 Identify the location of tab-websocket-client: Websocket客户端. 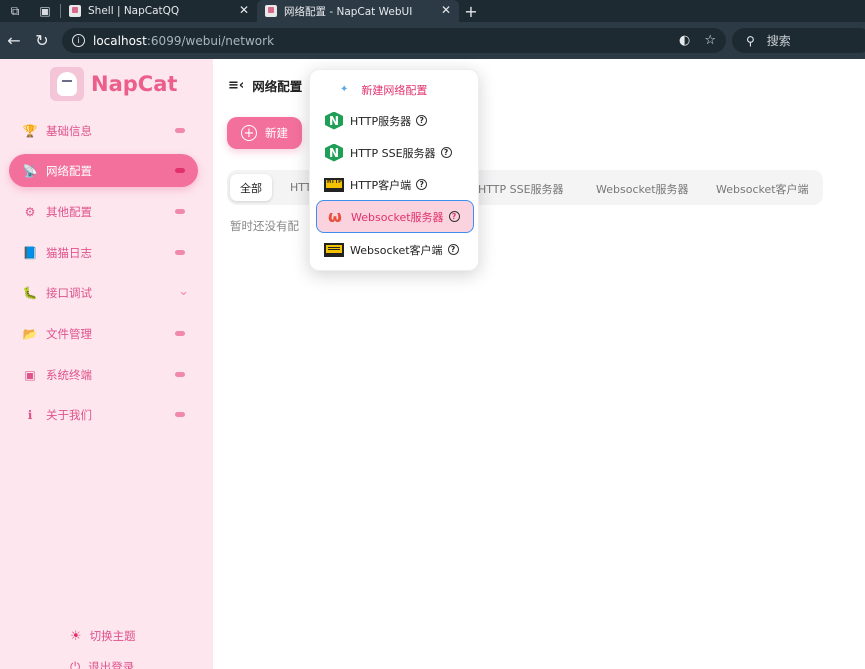
(762, 189).